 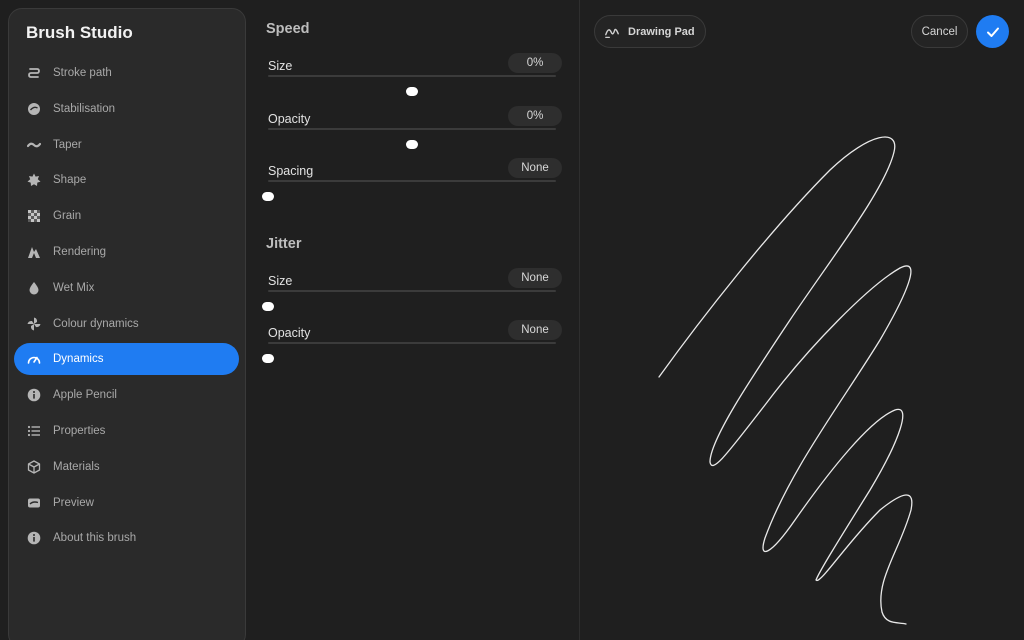 What do you see at coordinates (70, 180) in the screenshot?
I see `sidebar-item-label: Shape` at bounding box center [70, 180].